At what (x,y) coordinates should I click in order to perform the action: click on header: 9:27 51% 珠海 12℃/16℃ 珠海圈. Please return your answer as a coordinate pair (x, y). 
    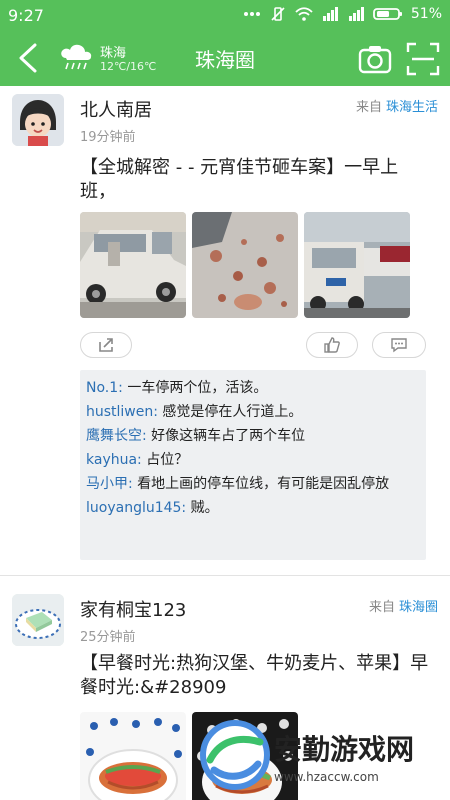
    Looking at the image, I should click on (225, 43).